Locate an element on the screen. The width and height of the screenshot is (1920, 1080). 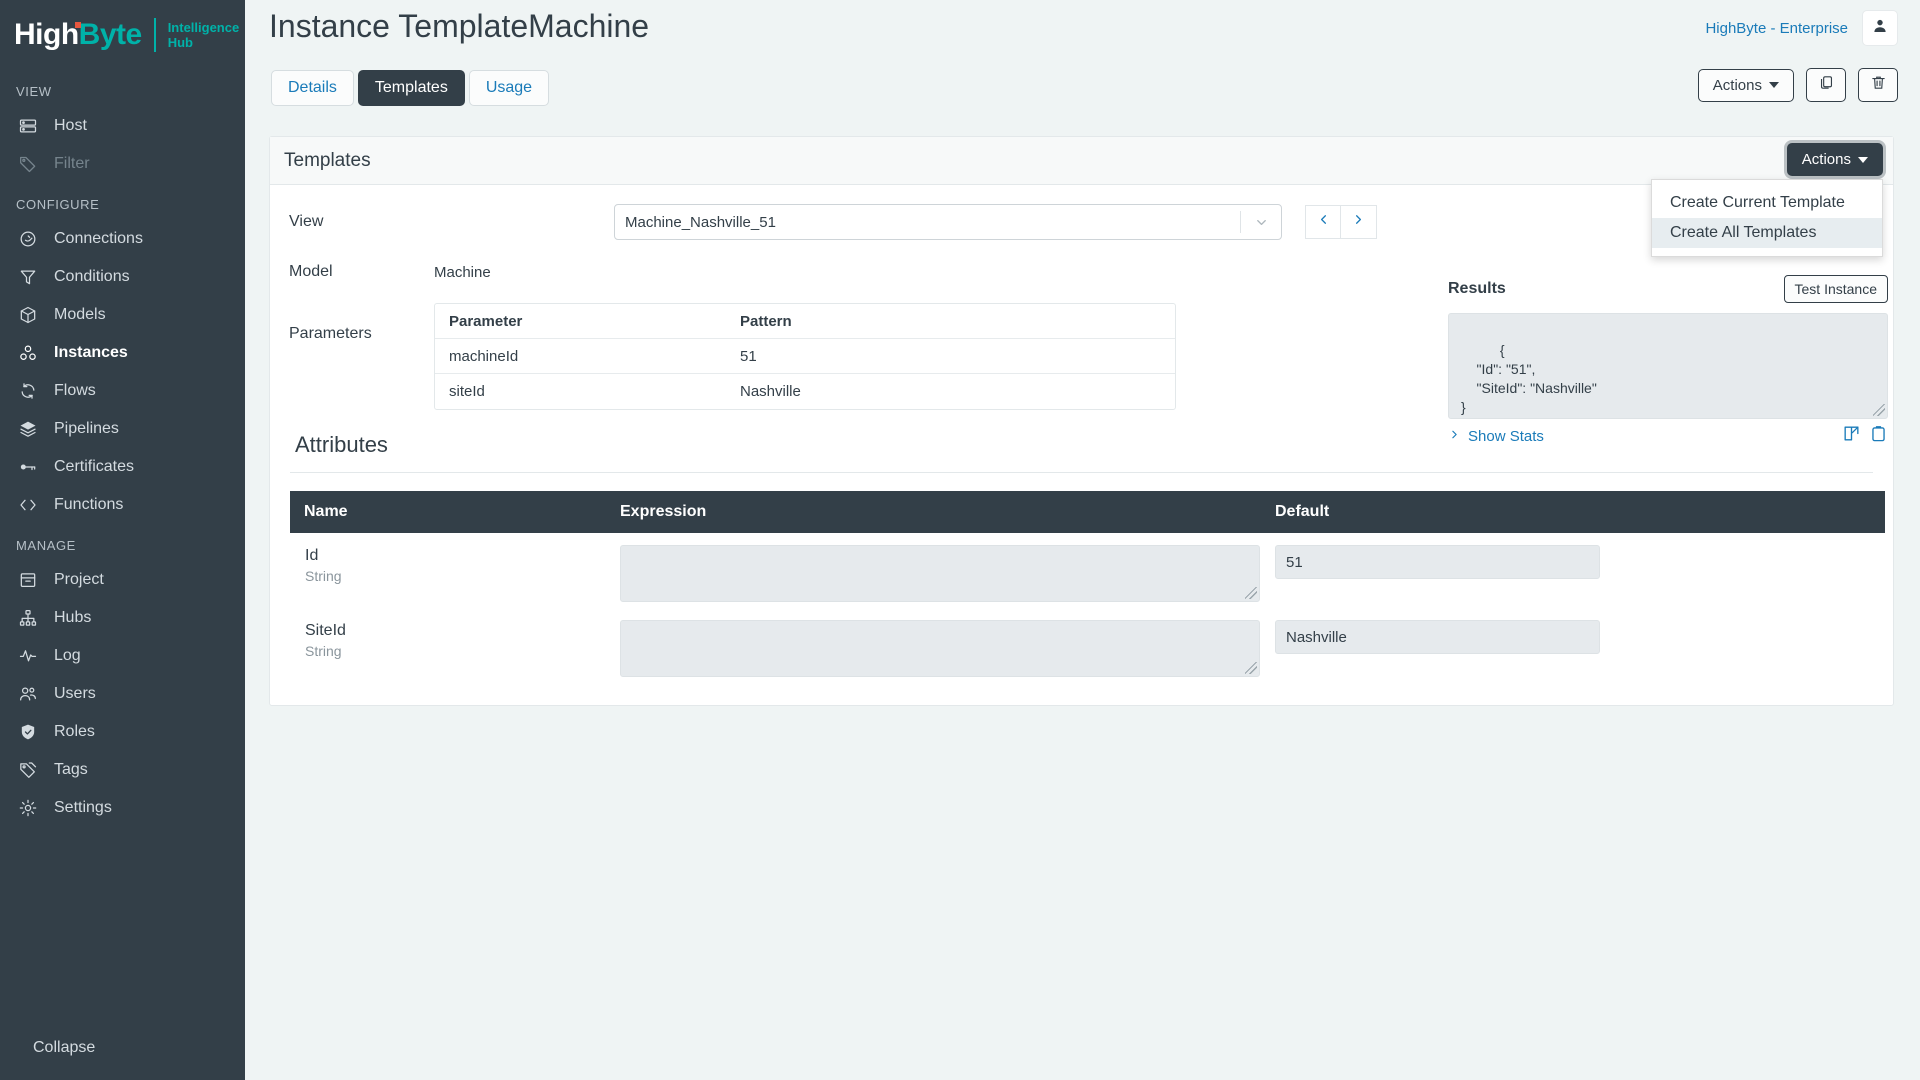
view-select-value: Machine_Nashville_51 is located at coordinates (700, 222).